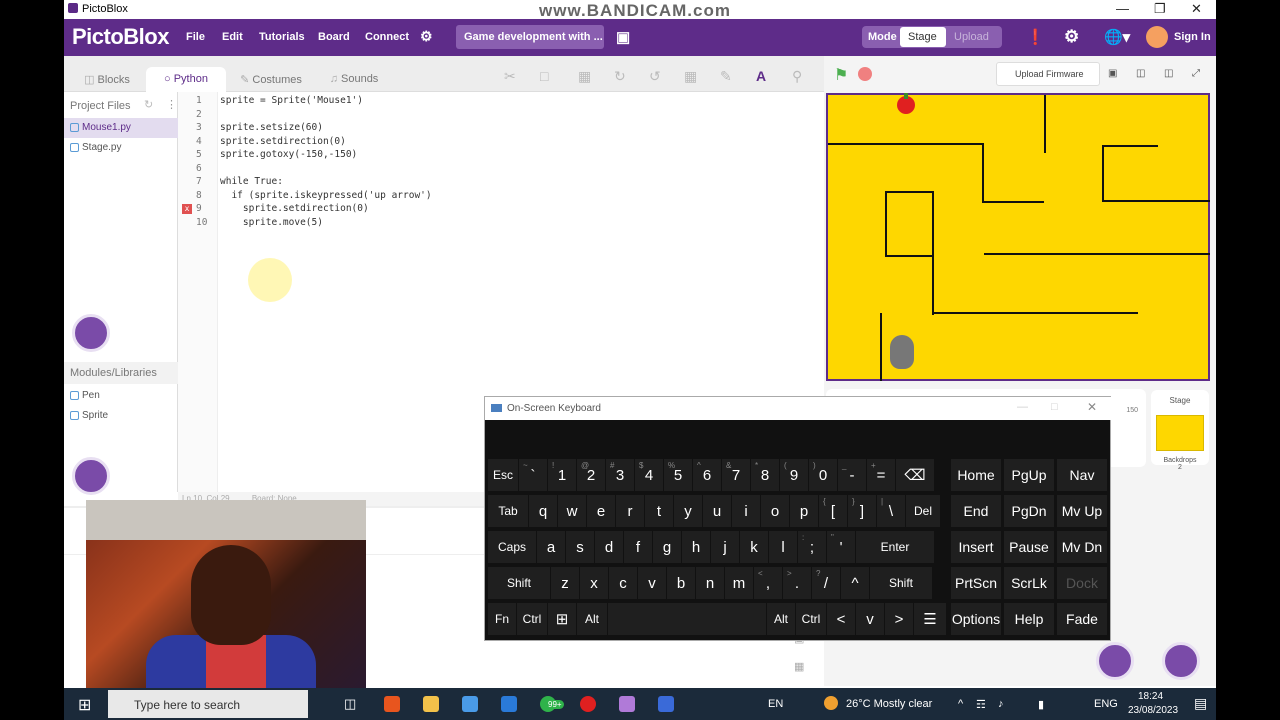  Describe the element at coordinates (533, 475) in the screenshot. I see `osk-key: ~ `` at that location.